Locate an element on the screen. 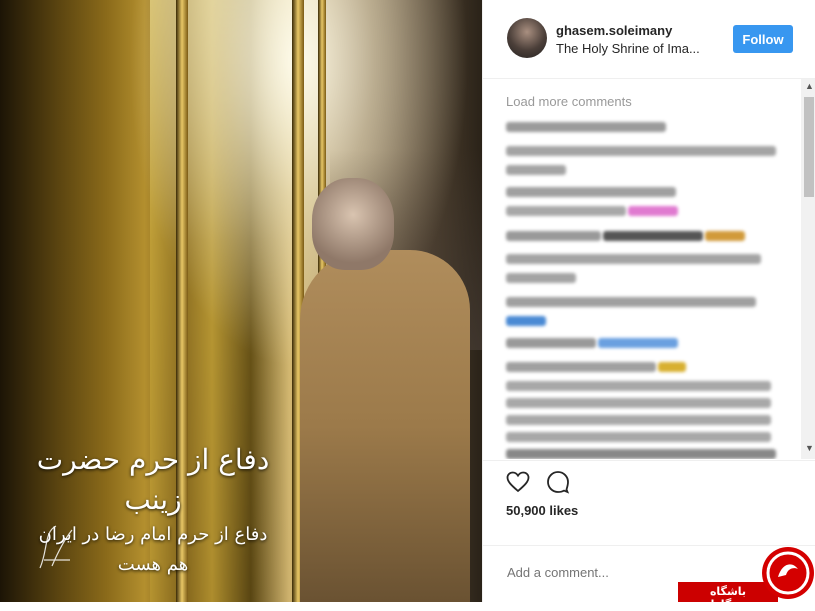 The width and height of the screenshot is (815, 611). username-link: ghasem.soleimany is located at coordinates (614, 30).